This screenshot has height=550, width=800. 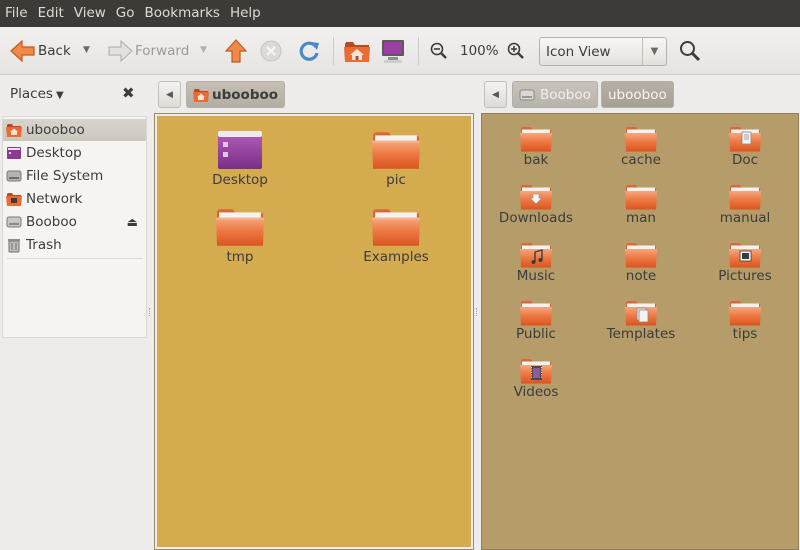 I want to click on downloads-folder-icon, so click(x=536, y=197).